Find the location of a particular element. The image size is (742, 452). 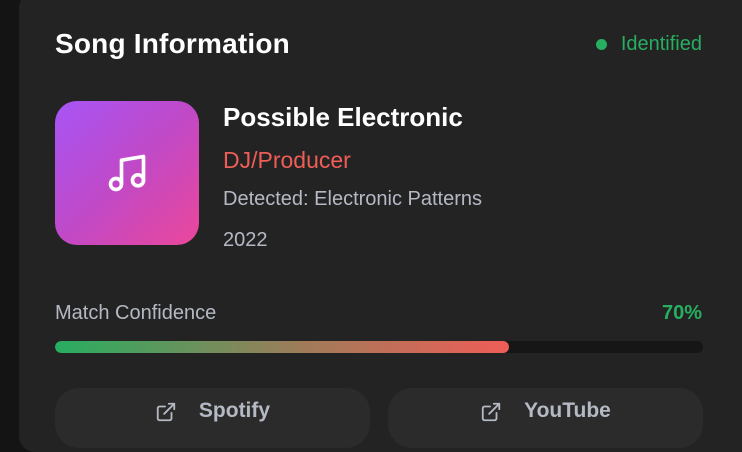

song-title: Possible Electronic is located at coordinates (343, 117).